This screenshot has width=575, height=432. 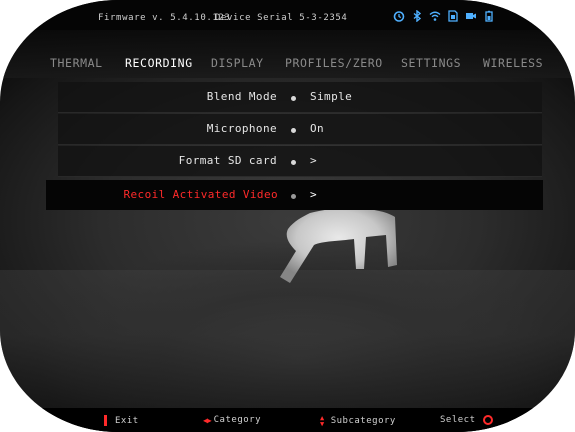 What do you see at coordinates (487, 420) in the screenshot?
I see `select-button-icon` at bounding box center [487, 420].